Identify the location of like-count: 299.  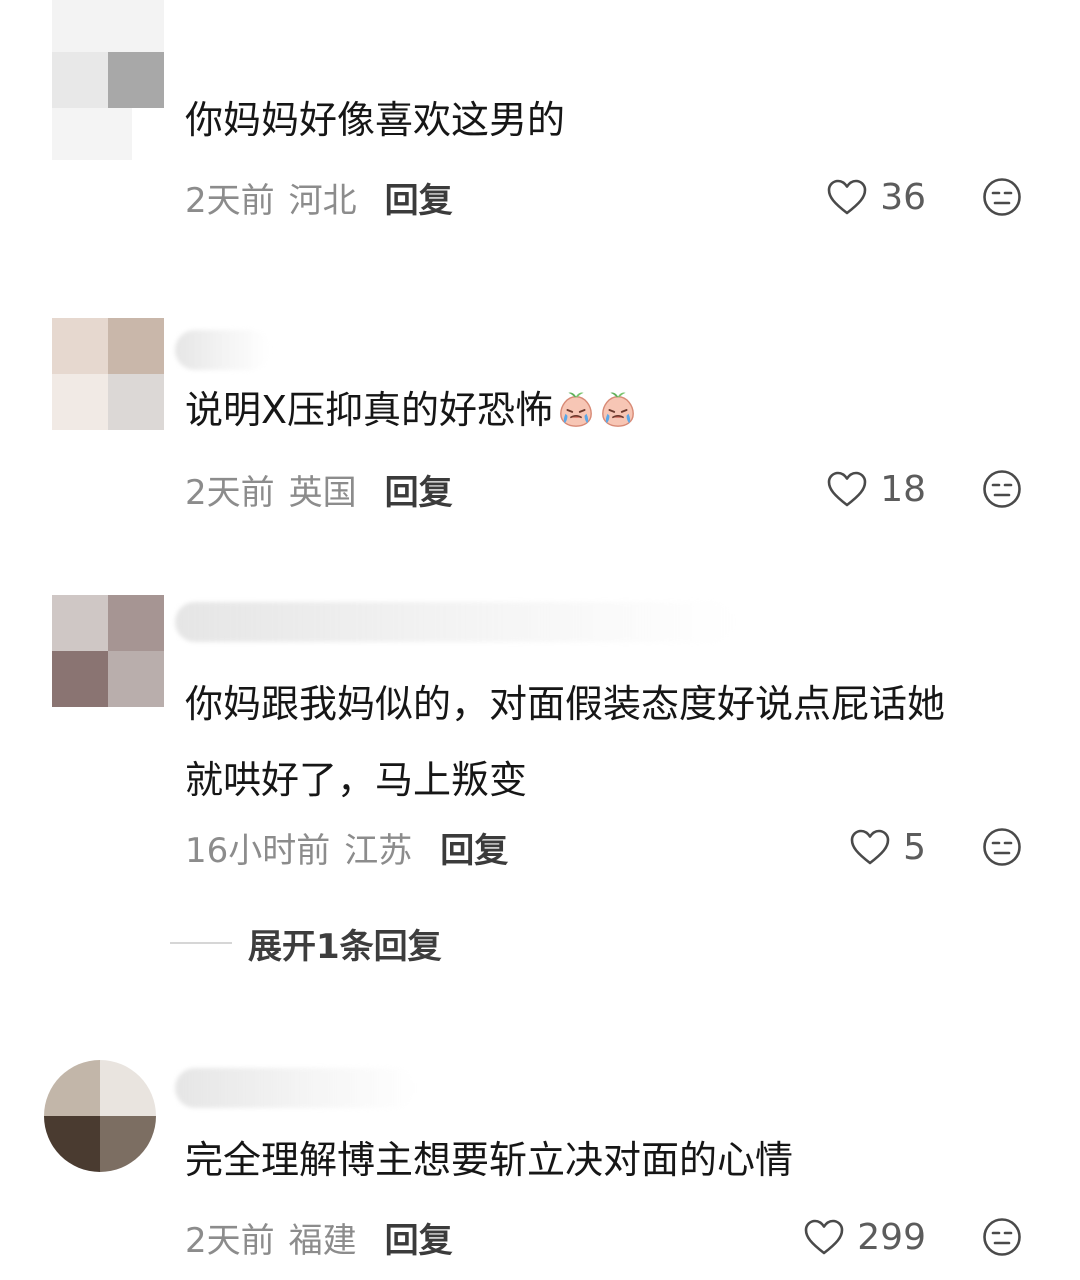
(891, 1237).